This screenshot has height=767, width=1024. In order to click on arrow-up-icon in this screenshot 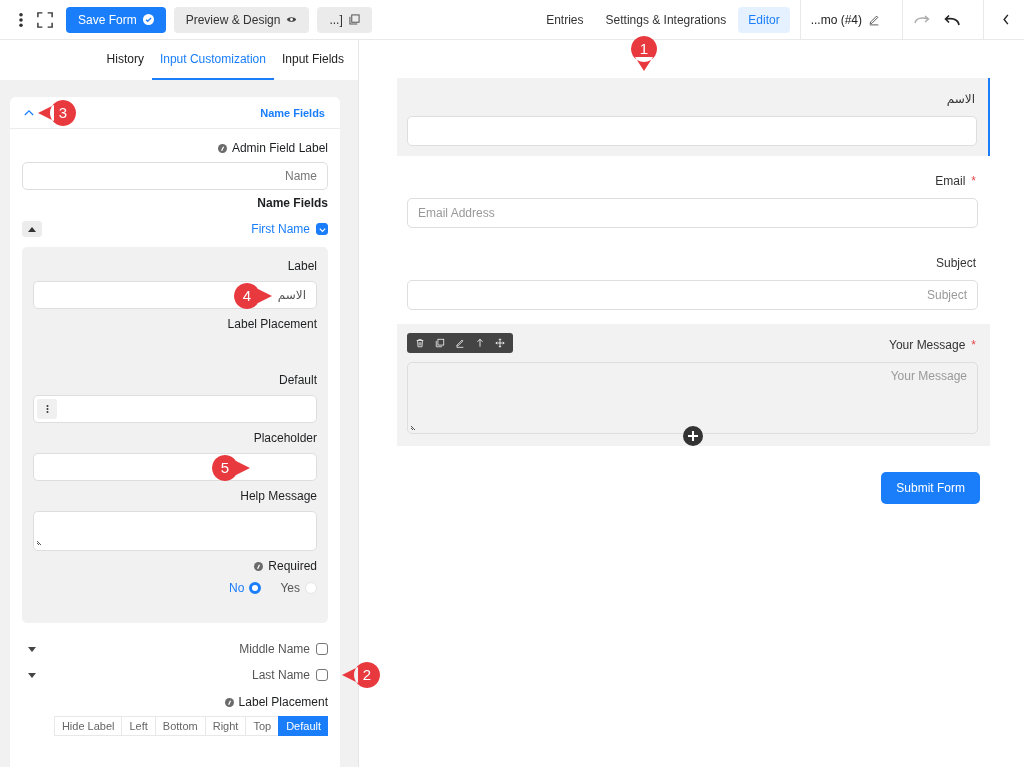, I will do `click(480, 343)`.